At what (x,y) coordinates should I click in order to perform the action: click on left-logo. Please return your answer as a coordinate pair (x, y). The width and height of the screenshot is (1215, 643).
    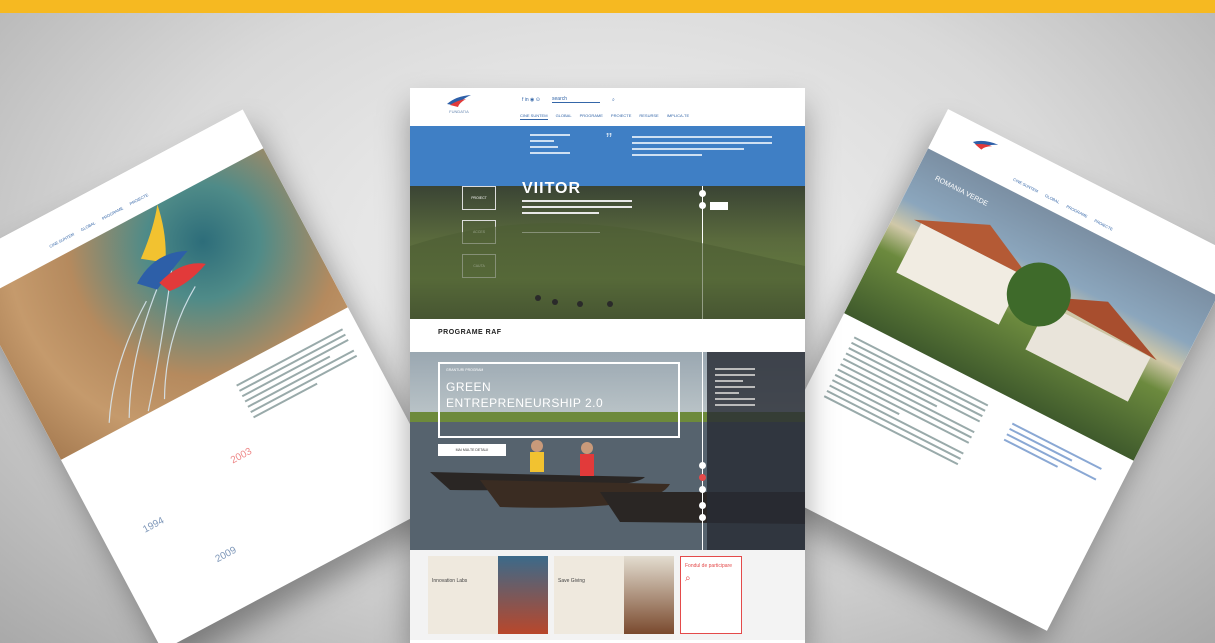
    Looking at the image, I should click on (2, 260).